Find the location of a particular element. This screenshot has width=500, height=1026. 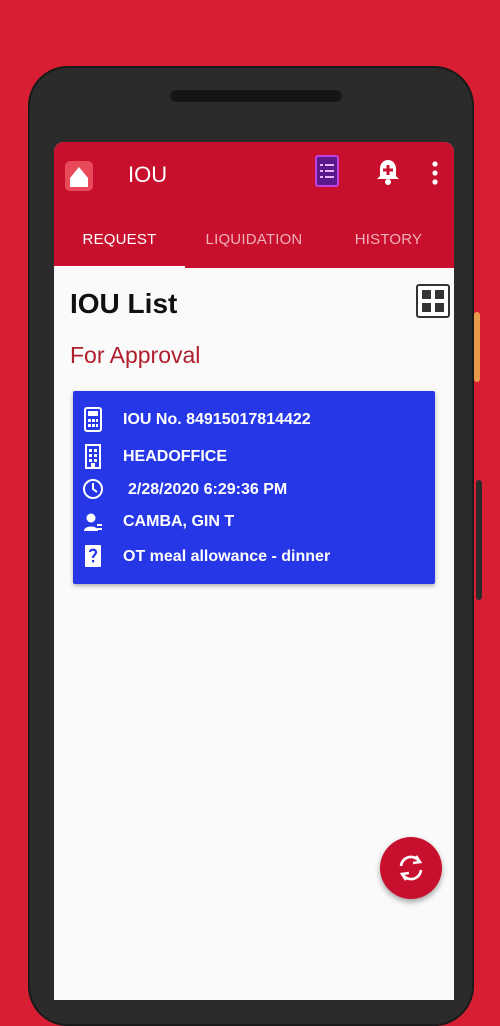

card-row-datetime: 2/28/2020 6:29:36 PM is located at coordinates (254, 491).